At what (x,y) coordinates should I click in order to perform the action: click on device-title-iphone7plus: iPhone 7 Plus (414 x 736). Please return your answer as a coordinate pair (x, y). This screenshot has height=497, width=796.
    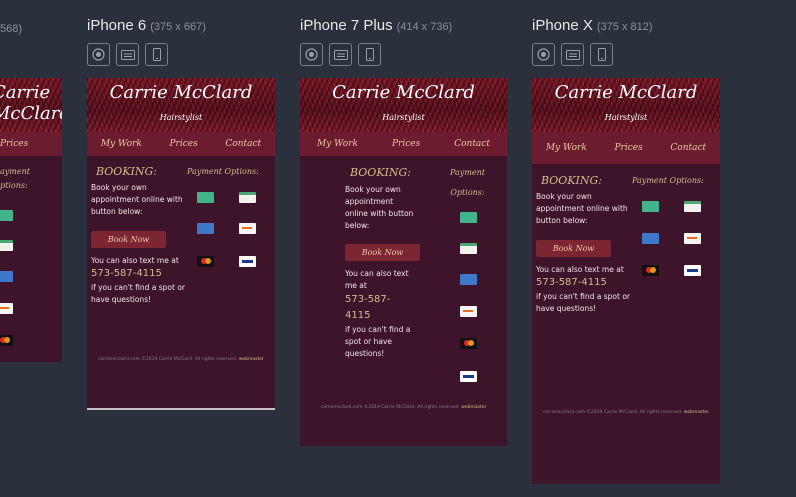
    Looking at the image, I should click on (376, 25).